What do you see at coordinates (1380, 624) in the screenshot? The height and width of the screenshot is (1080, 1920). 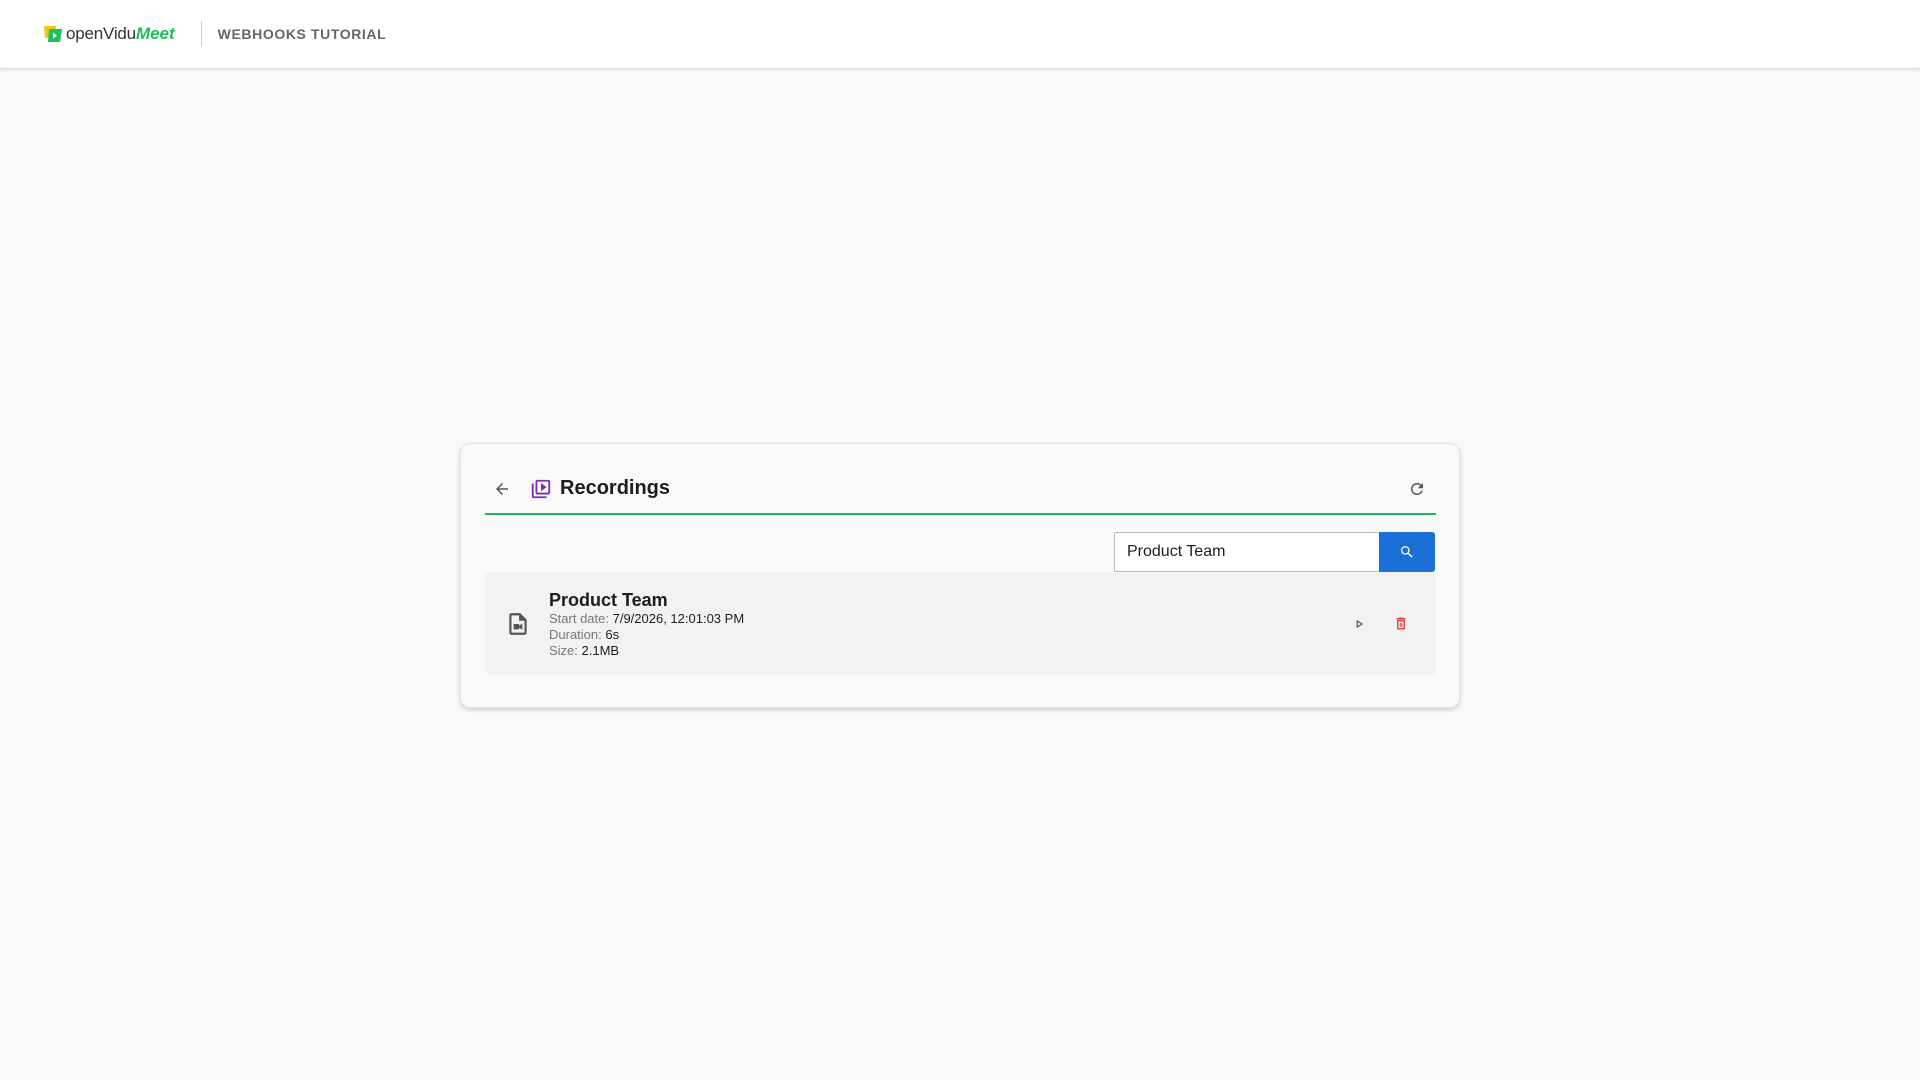 I see `recording-actions` at bounding box center [1380, 624].